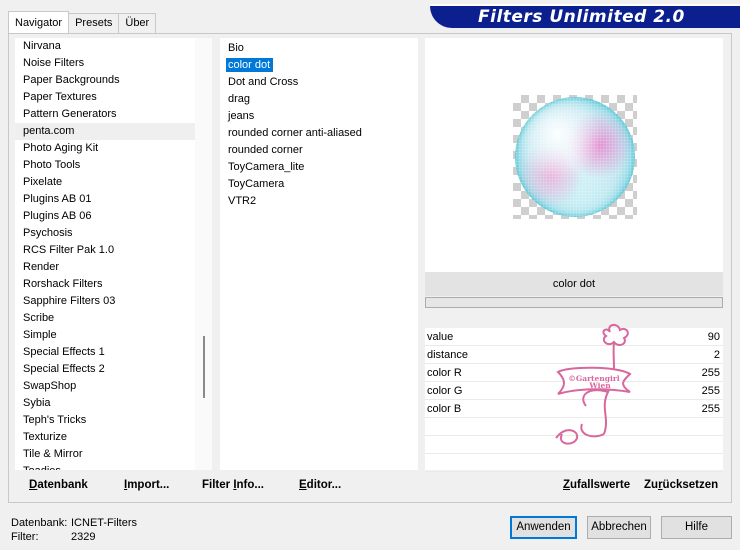 The width and height of the screenshot is (740, 550). I want to click on category-item: Teph's Tricks, so click(113, 420).